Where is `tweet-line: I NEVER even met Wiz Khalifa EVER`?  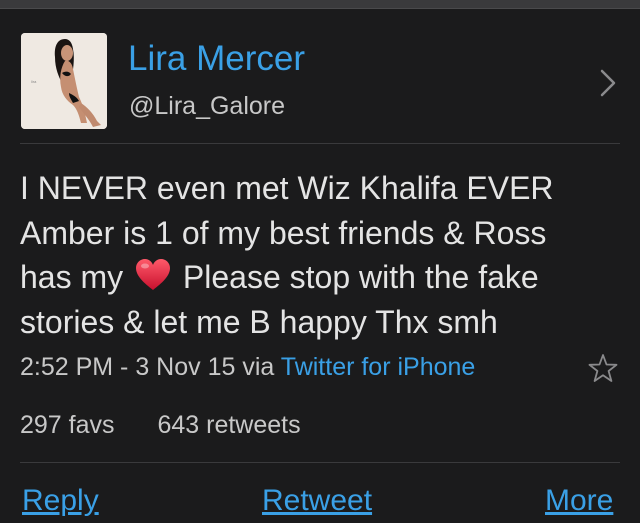 tweet-line: I NEVER even met Wiz Khalifa EVER is located at coordinates (287, 188).